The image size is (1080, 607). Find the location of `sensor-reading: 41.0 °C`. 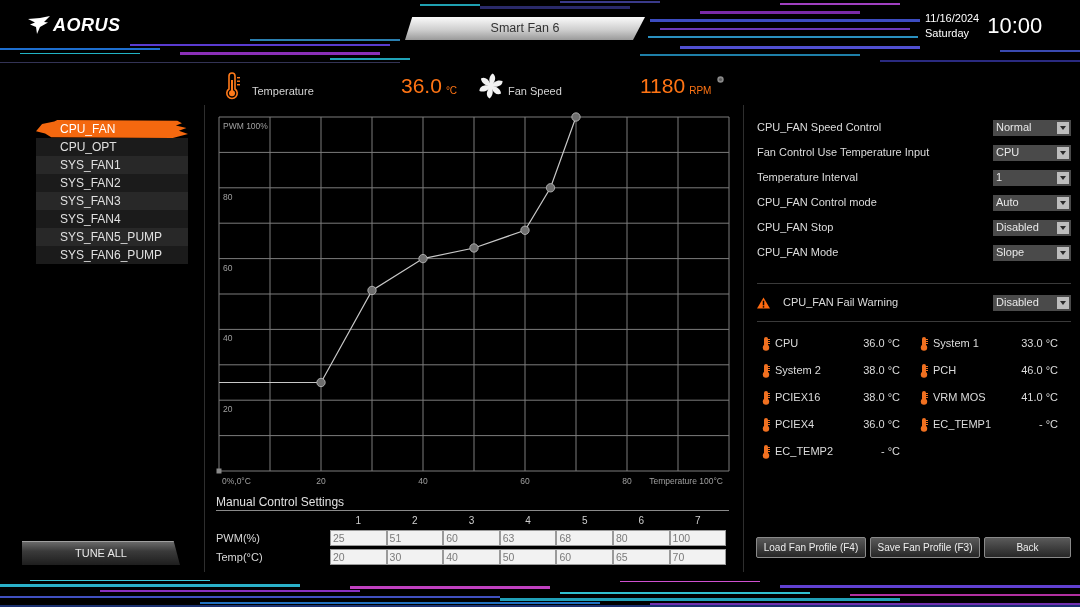

sensor-reading: 41.0 °C is located at coordinates (1039, 398).